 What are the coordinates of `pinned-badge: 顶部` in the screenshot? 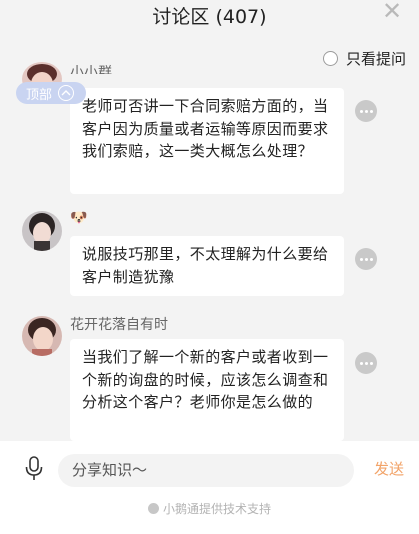 It's located at (51, 93).